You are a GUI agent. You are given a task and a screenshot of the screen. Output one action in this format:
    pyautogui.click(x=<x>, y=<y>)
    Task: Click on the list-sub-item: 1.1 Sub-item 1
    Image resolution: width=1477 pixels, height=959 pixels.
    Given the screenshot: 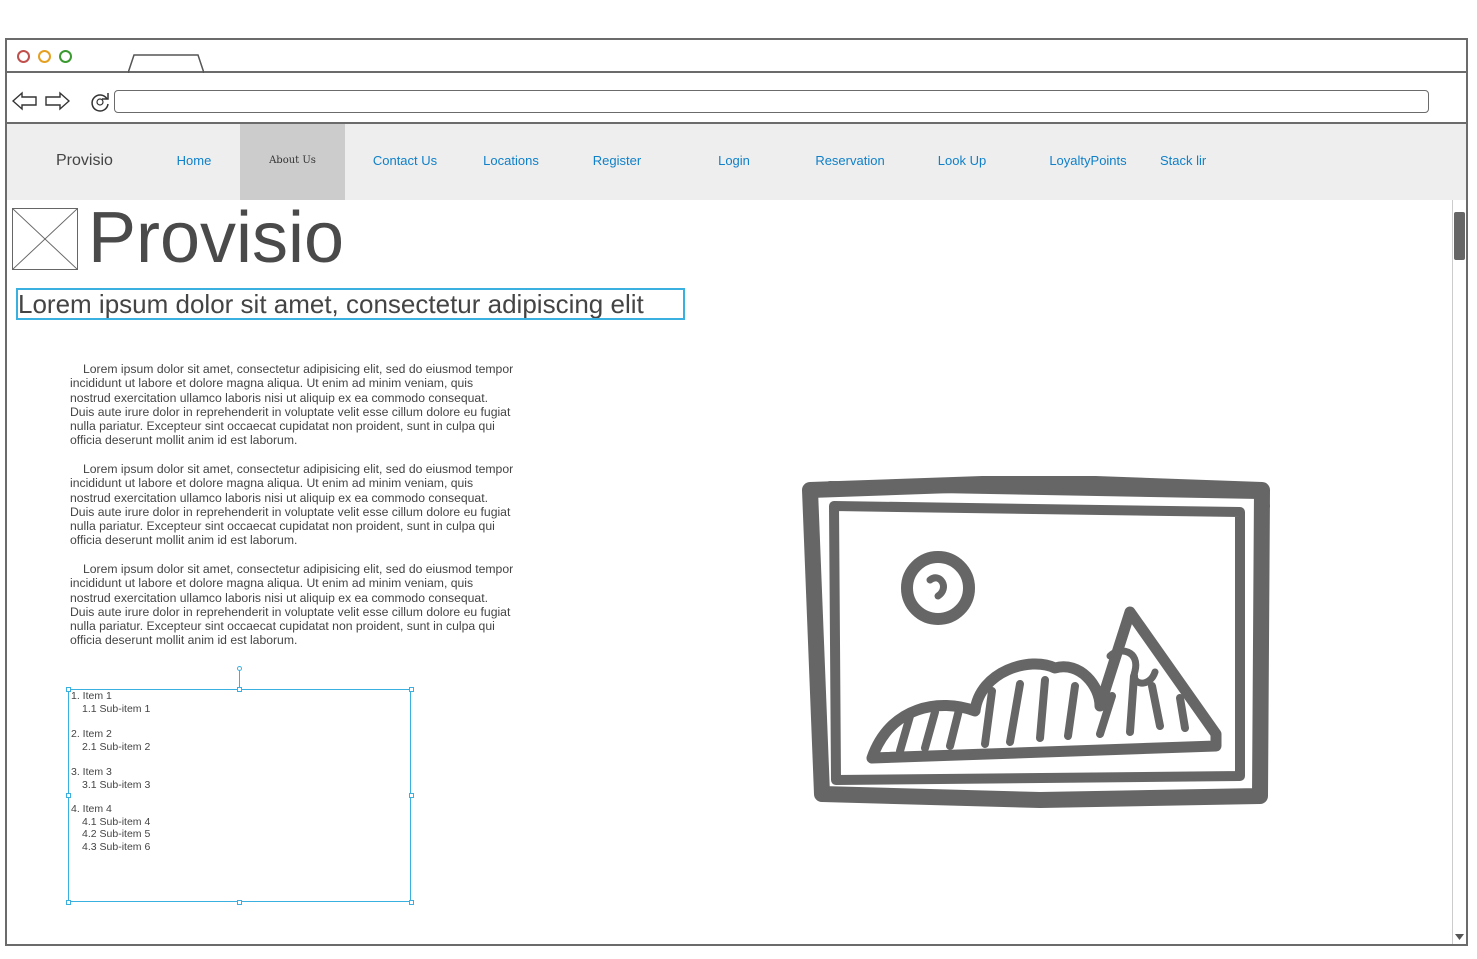 What is the action you would take?
    pyautogui.click(x=116, y=708)
    